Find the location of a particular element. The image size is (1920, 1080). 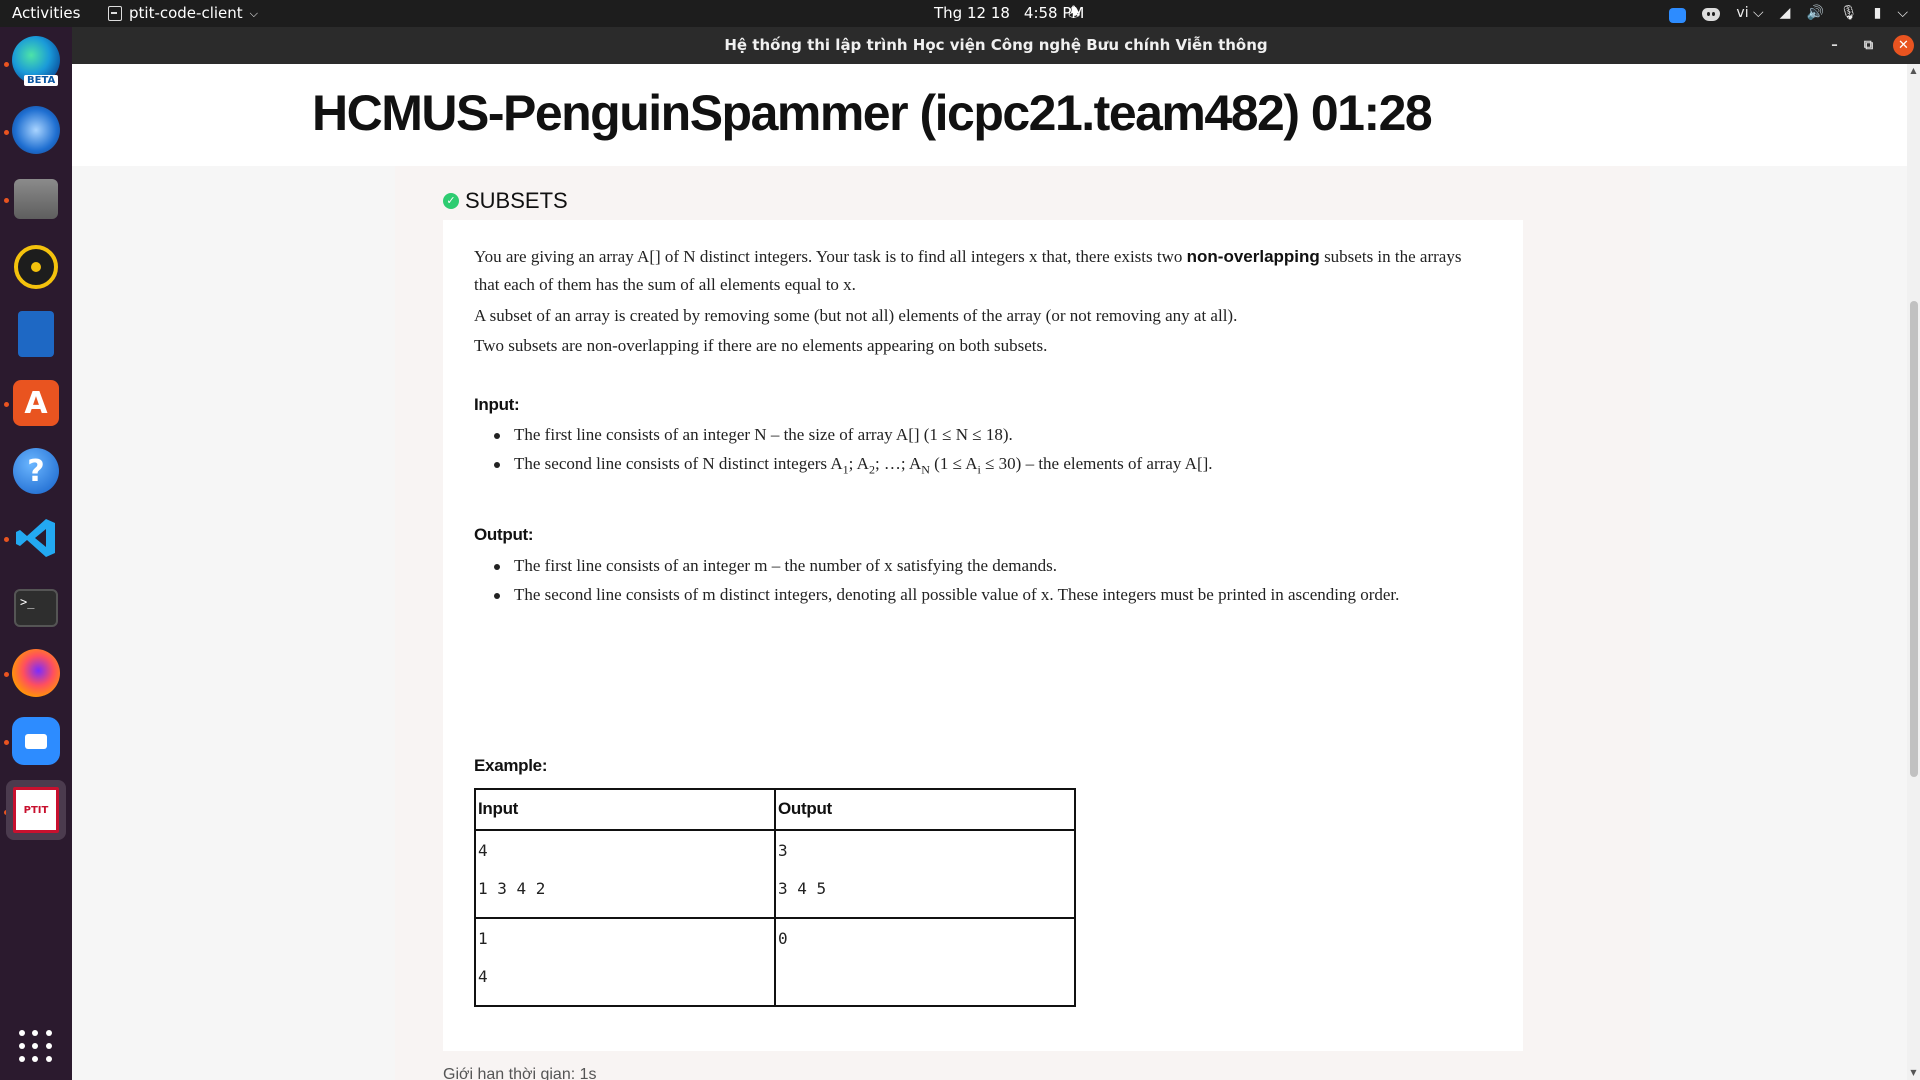

input-heading: Input: is located at coordinates (497, 404).